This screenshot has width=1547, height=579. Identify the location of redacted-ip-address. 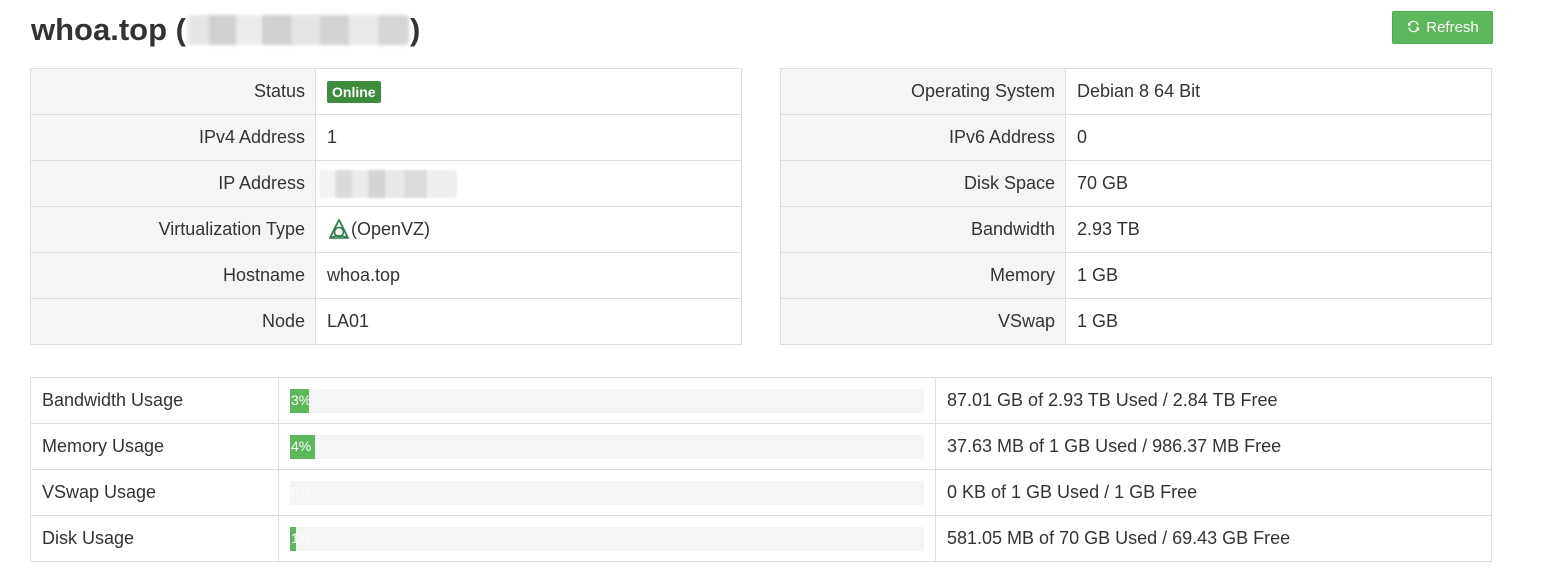
(388, 183).